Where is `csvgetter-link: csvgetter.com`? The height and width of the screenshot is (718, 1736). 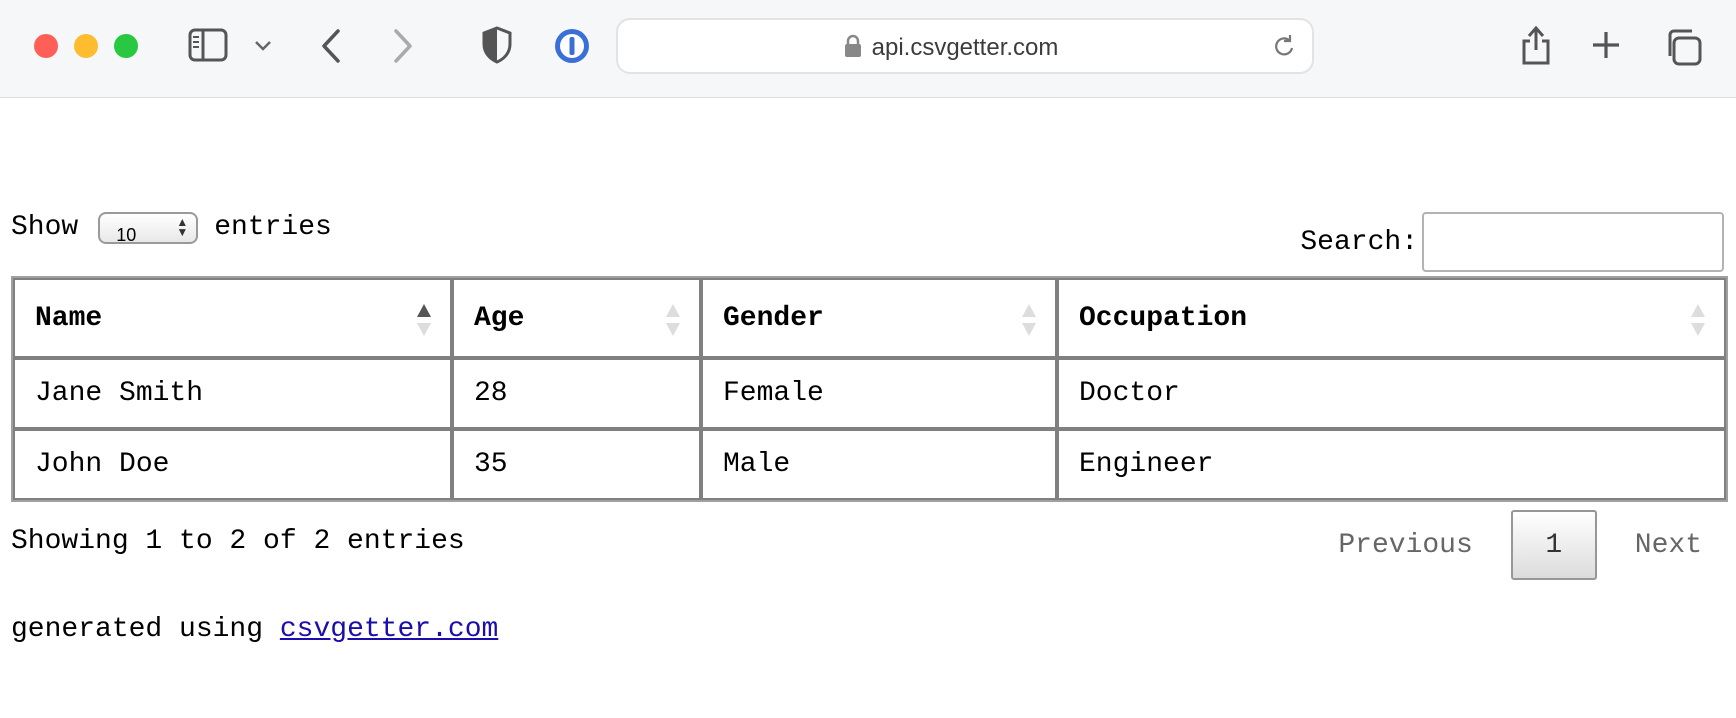 csvgetter-link: csvgetter.com is located at coordinates (389, 629).